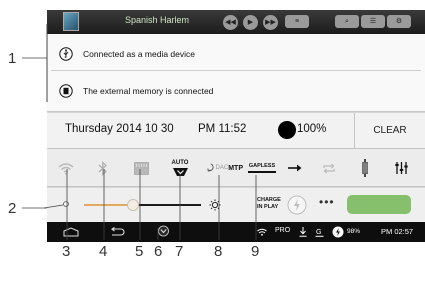 This screenshot has width=425, height=283. Describe the element at coordinates (236, 205) in the screenshot. I see `brightness-row: CHARGE IN PLAY •••` at that location.